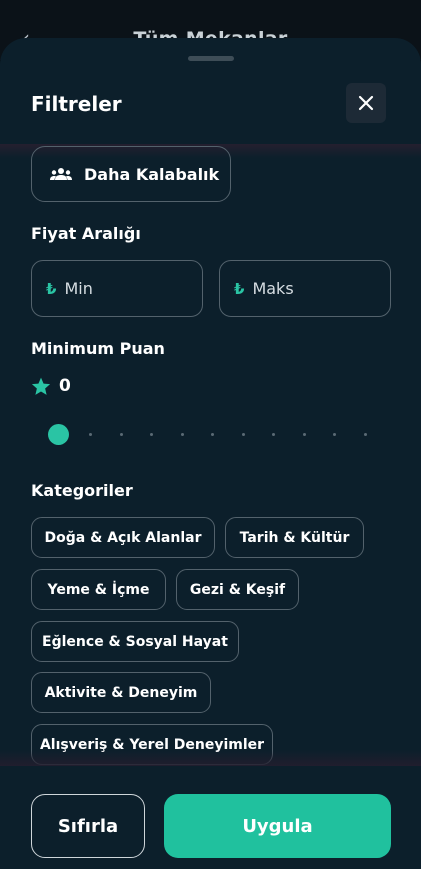  I want to click on close-icon, so click(366, 103).